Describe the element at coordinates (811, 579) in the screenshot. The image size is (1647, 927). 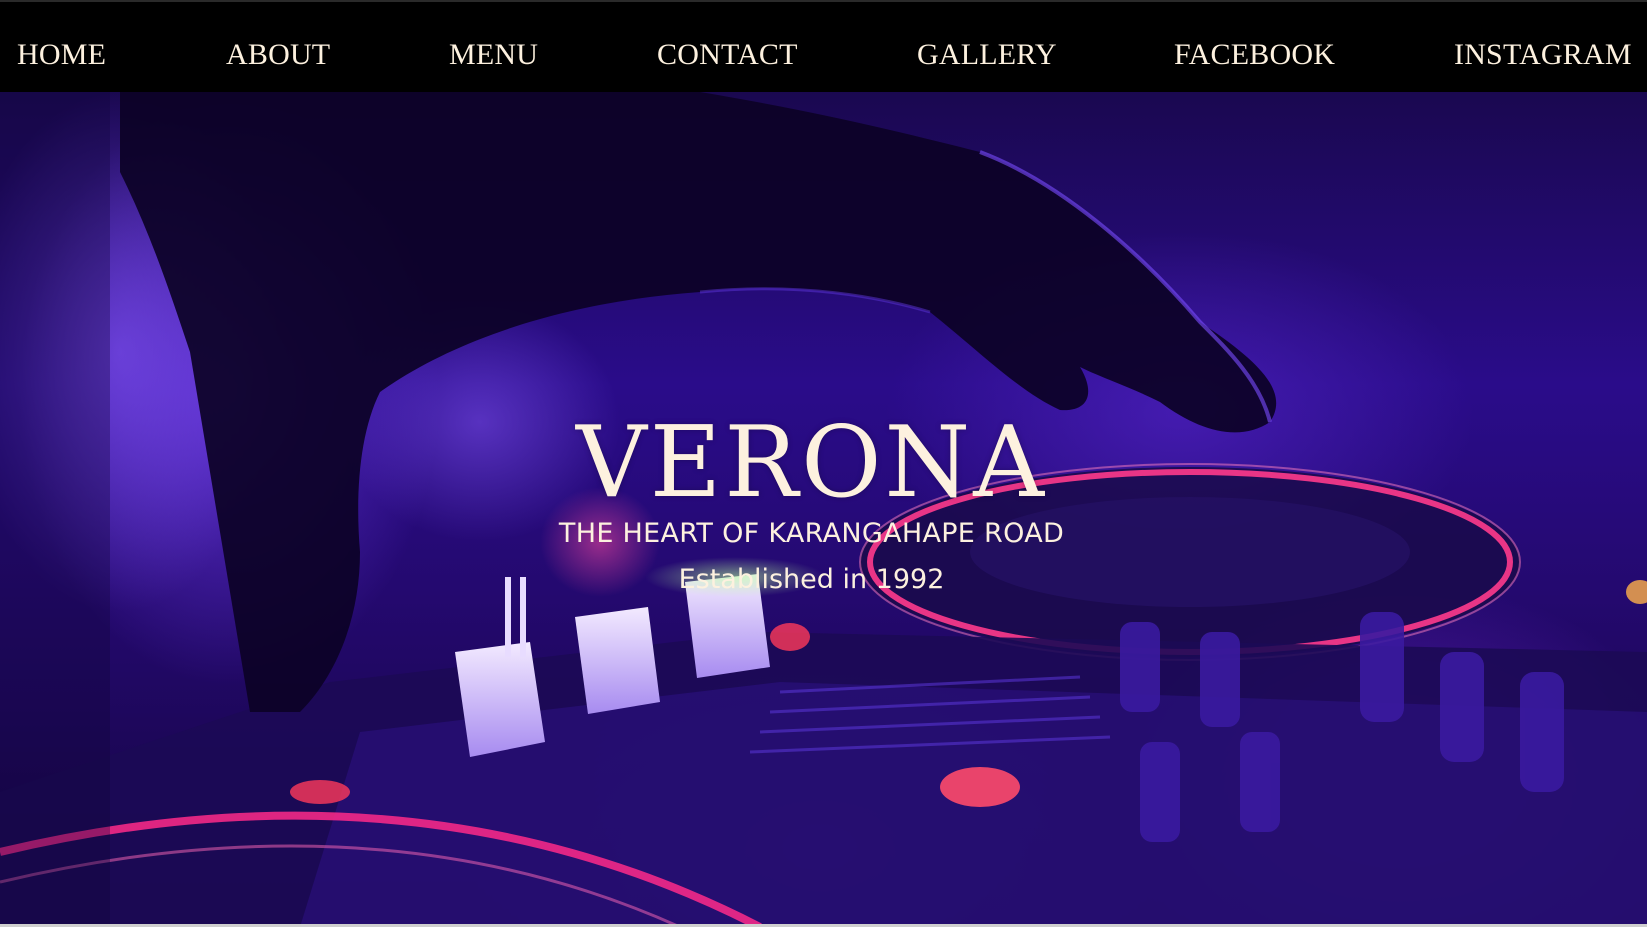
I see `hero-established-text: Established in 1992` at that location.